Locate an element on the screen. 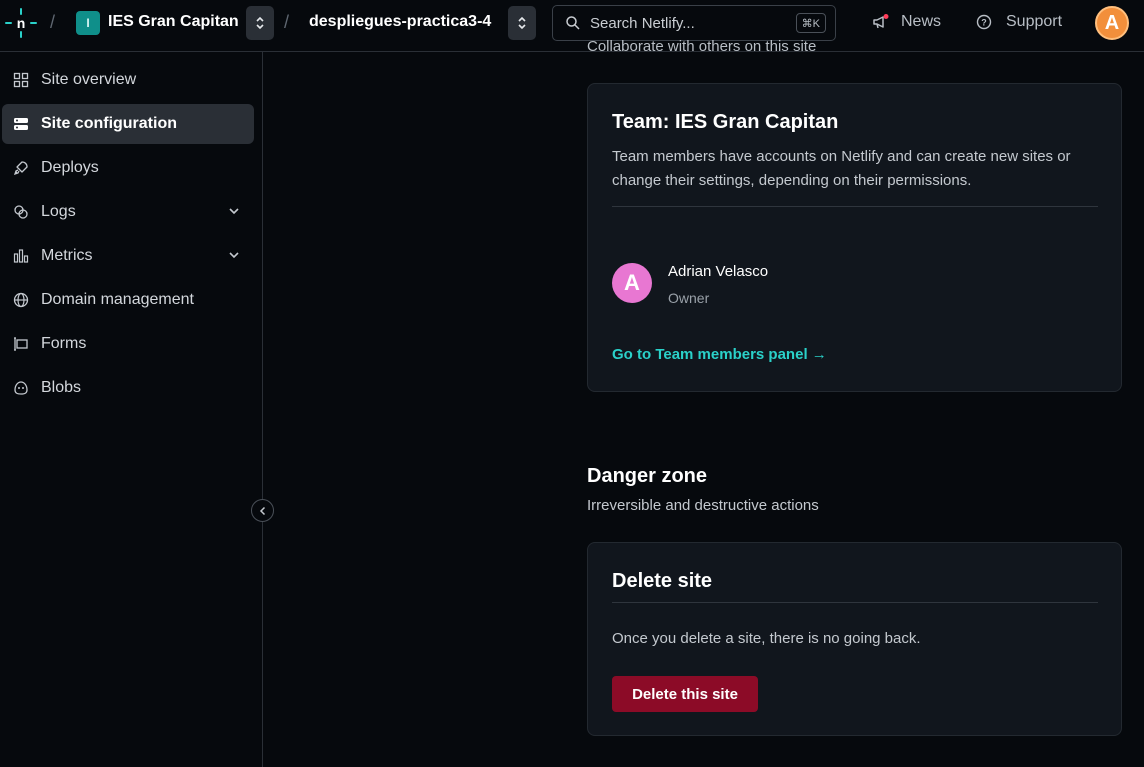 This screenshot has height=767, width=1144. delete-card-title: Delete site is located at coordinates (662, 581).